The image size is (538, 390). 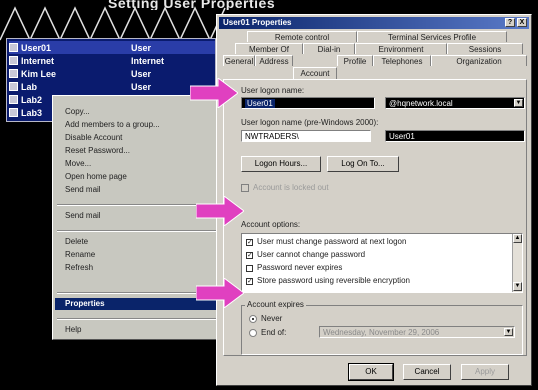 What do you see at coordinates (308, 103) in the screenshot?
I see `logon-name-input: User01` at bounding box center [308, 103].